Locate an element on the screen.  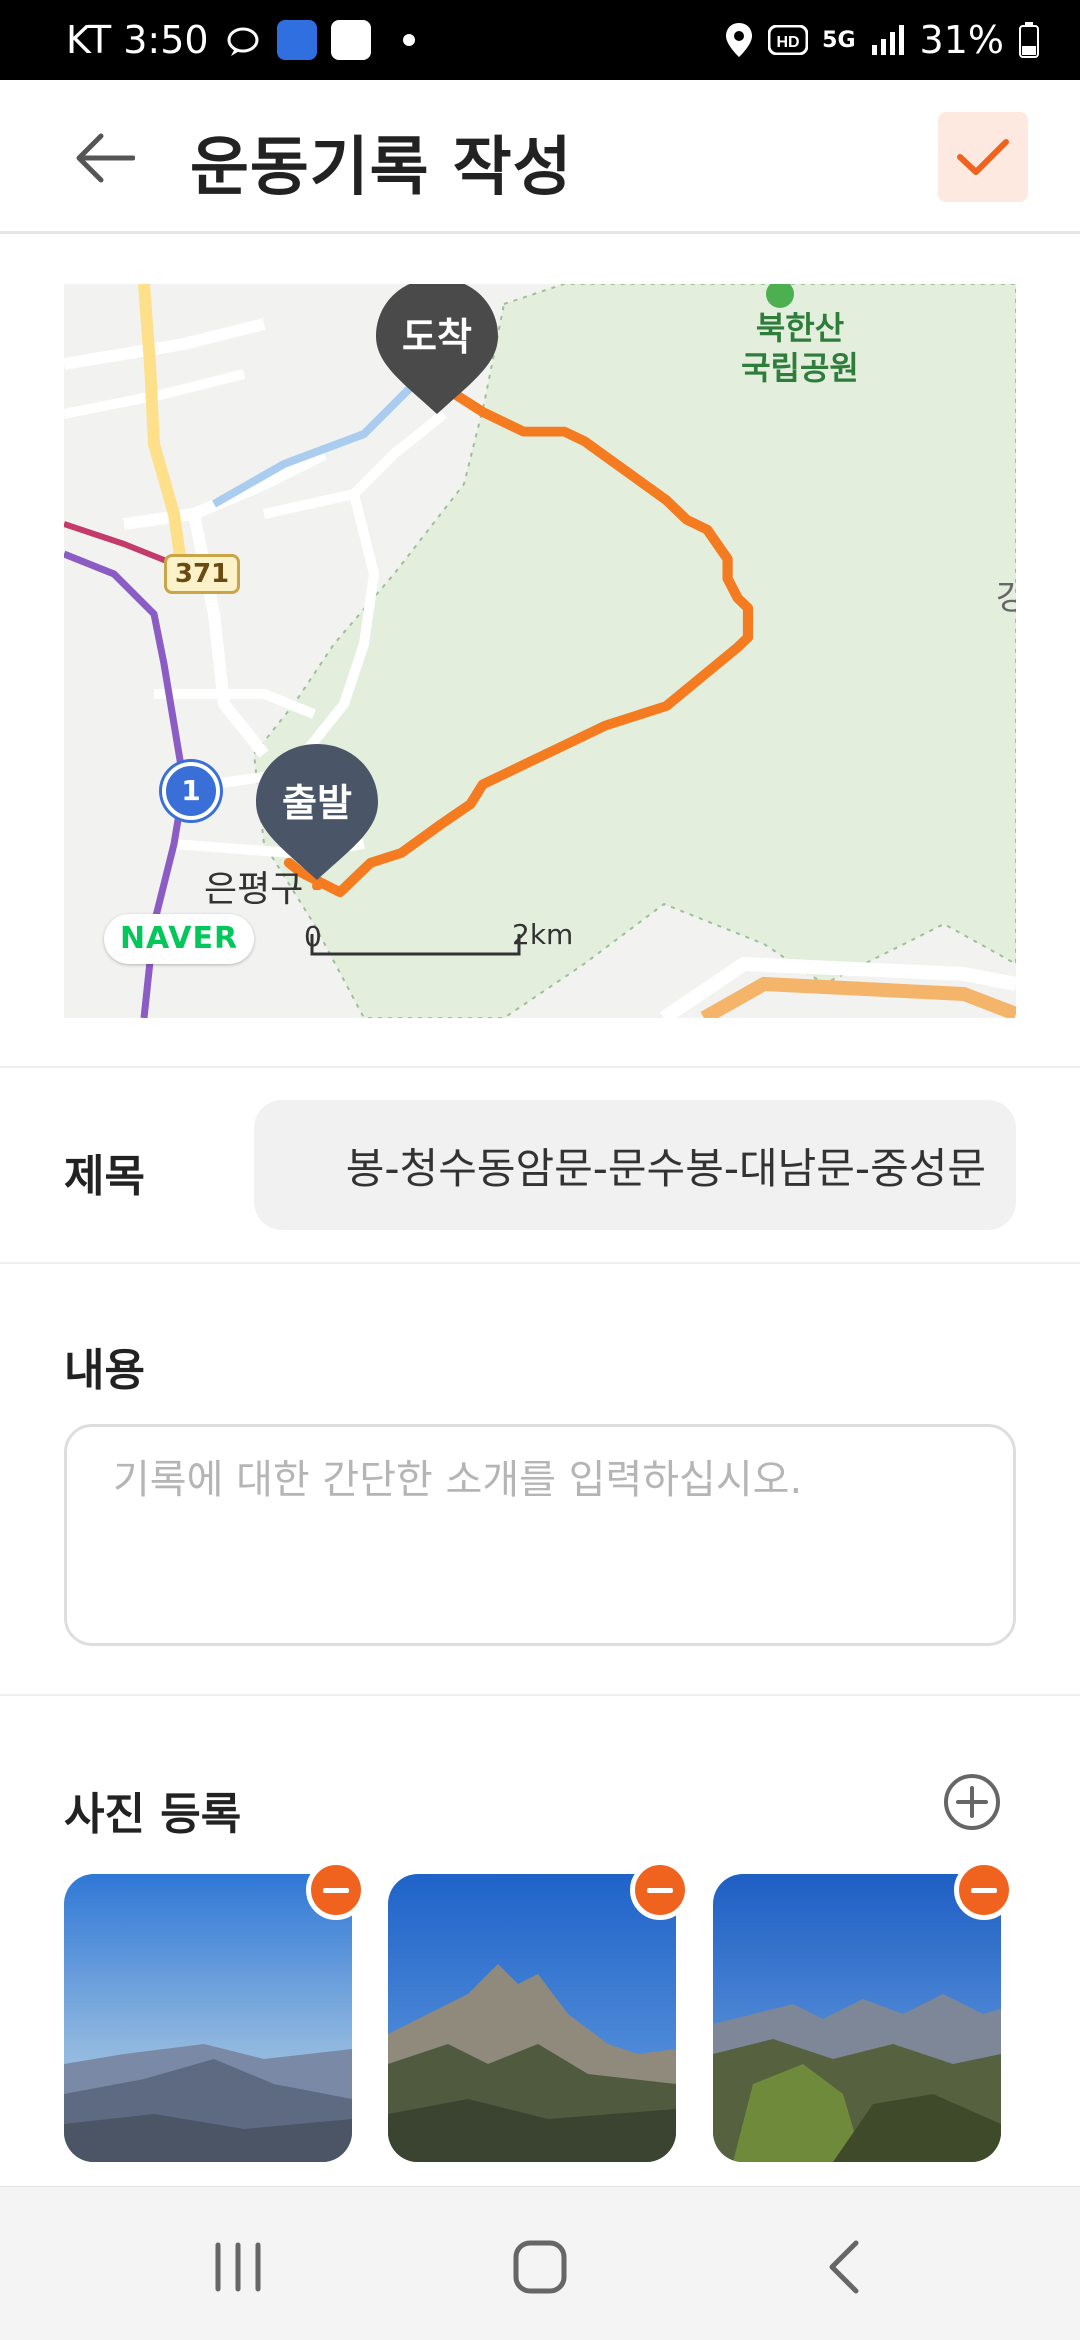
scale-start-label: 0 is located at coordinates (313, 936).